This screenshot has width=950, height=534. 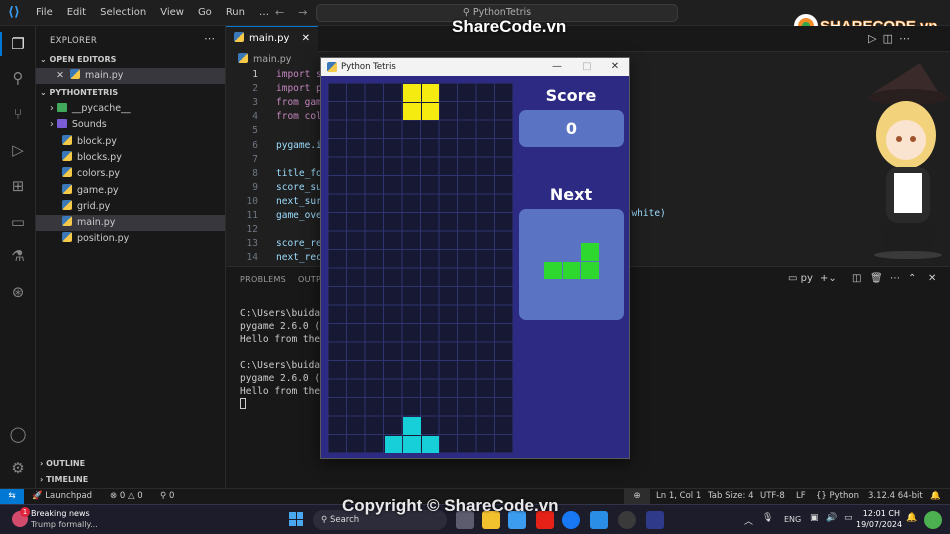 What do you see at coordinates (800, 278) in the screenshot?
I see `terminal-kind-indicator: ▭ py` at bounding box center [800, 278].